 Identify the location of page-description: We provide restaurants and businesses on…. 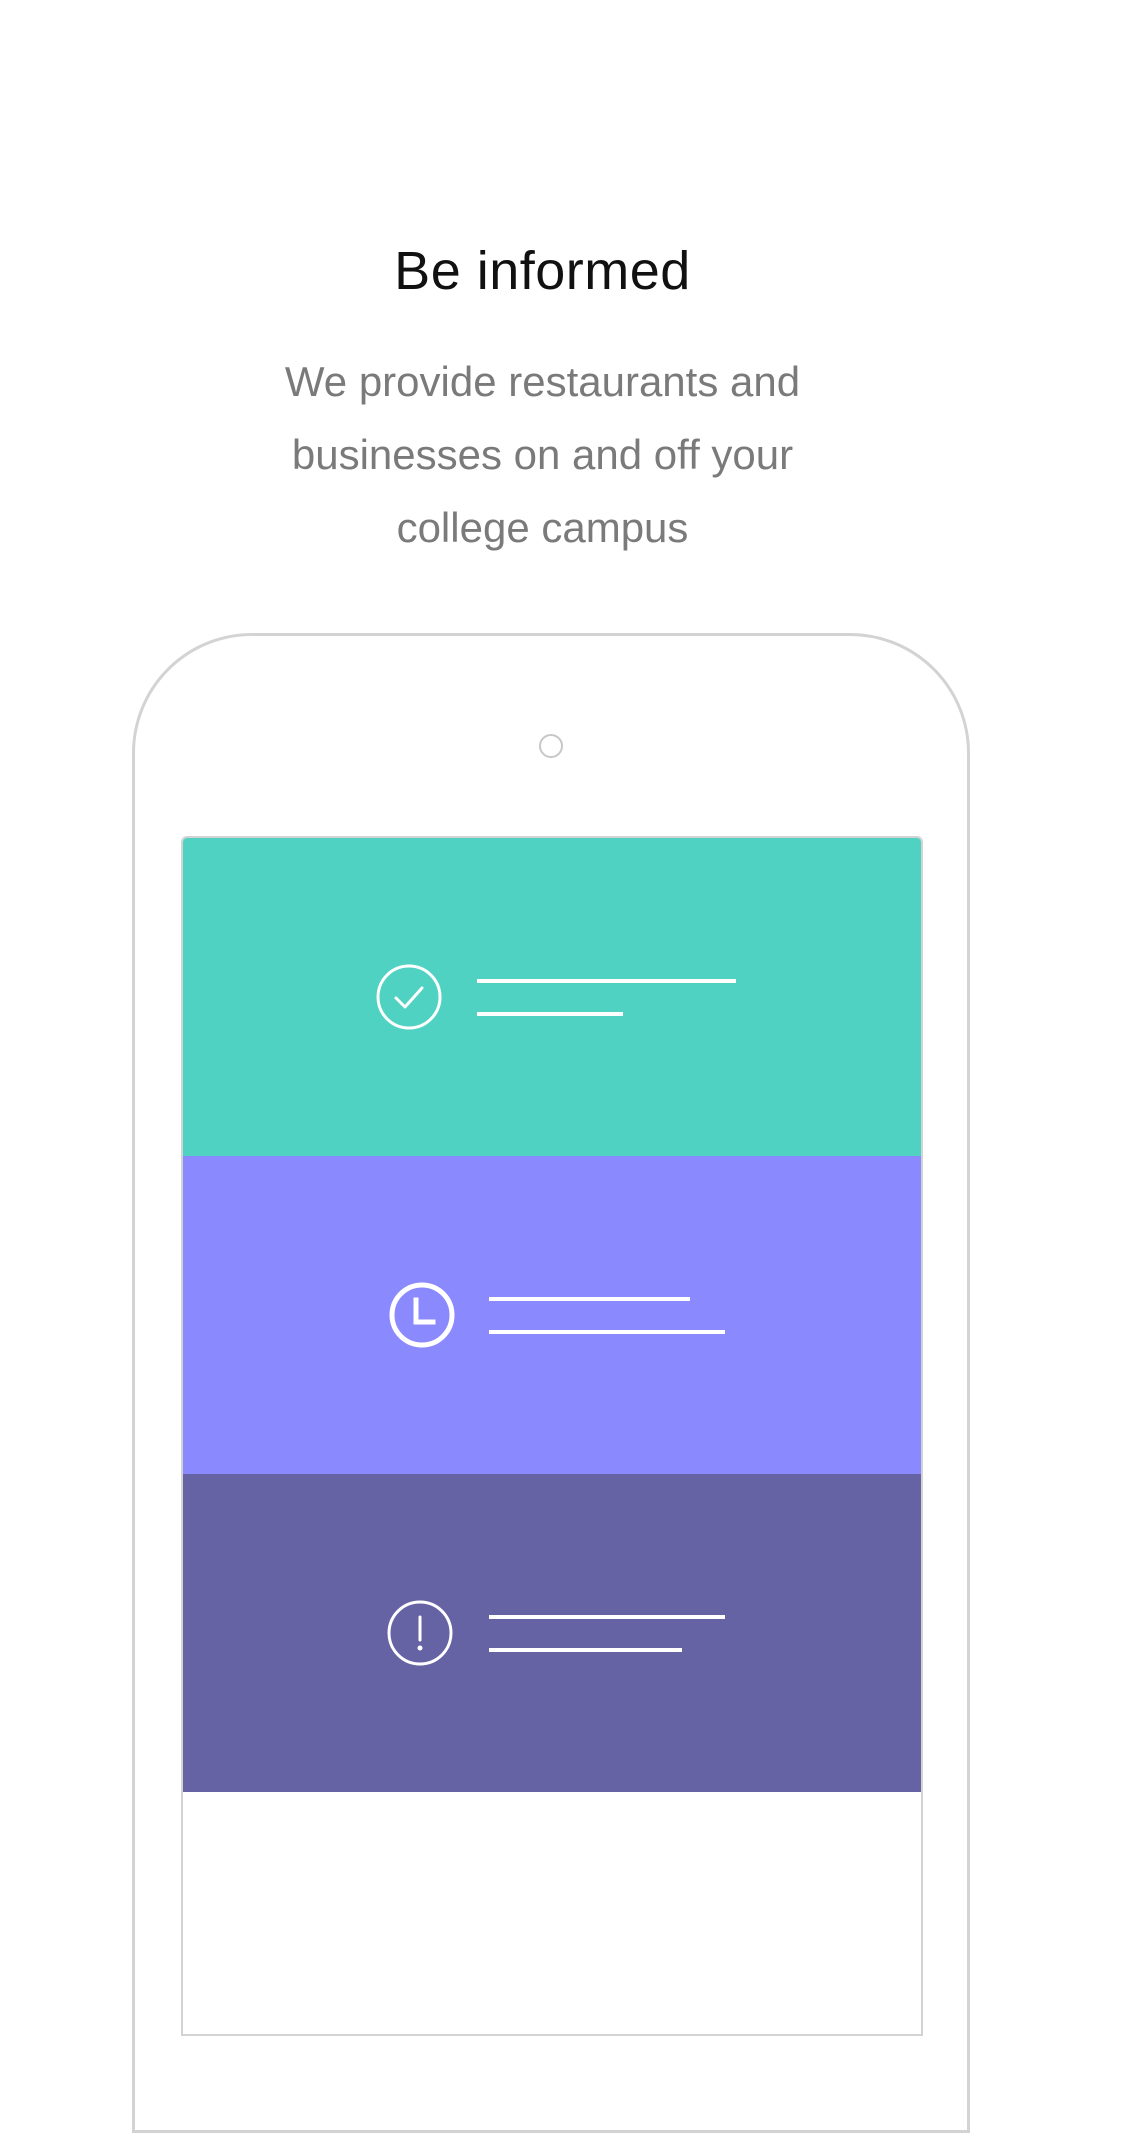
(542, 454).